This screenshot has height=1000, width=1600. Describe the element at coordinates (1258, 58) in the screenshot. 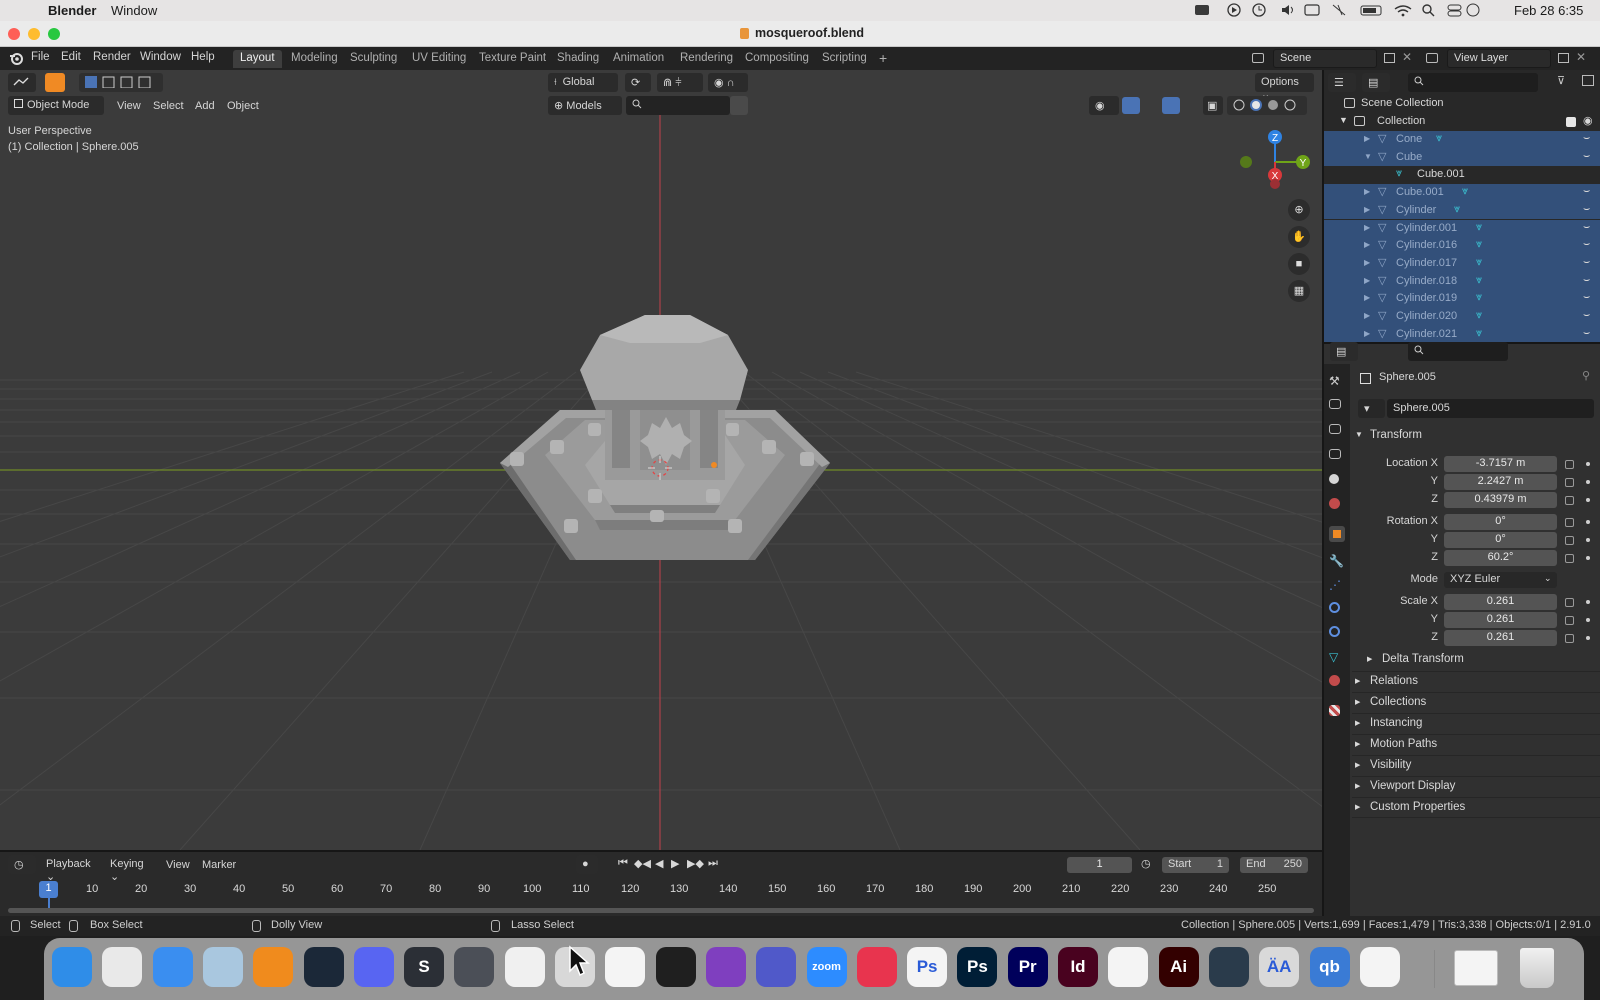

I see `scene-icon` at that location.